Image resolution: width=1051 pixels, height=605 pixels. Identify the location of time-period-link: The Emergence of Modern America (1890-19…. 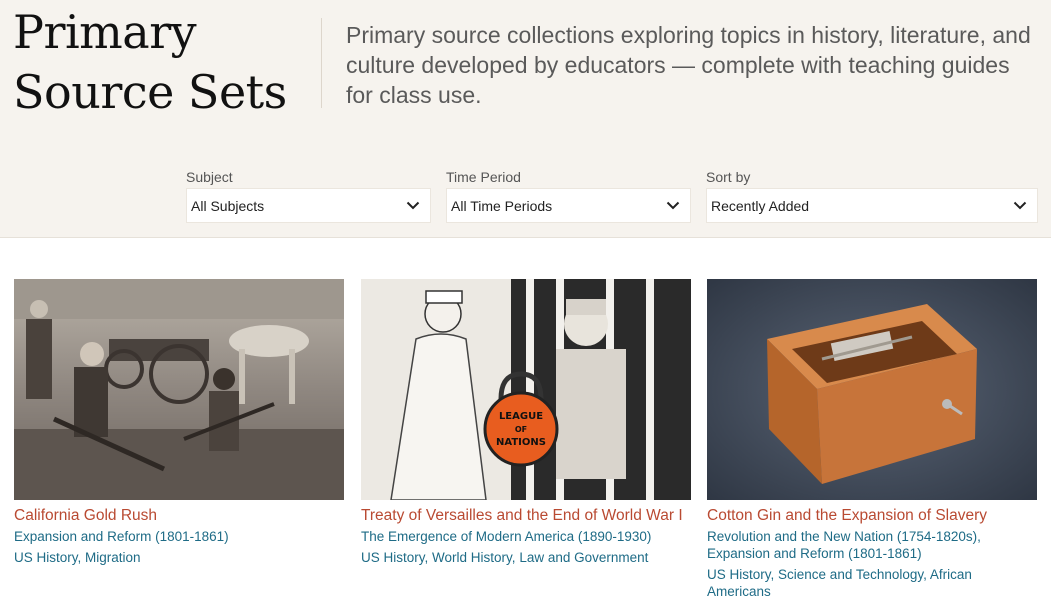
(506, 536).